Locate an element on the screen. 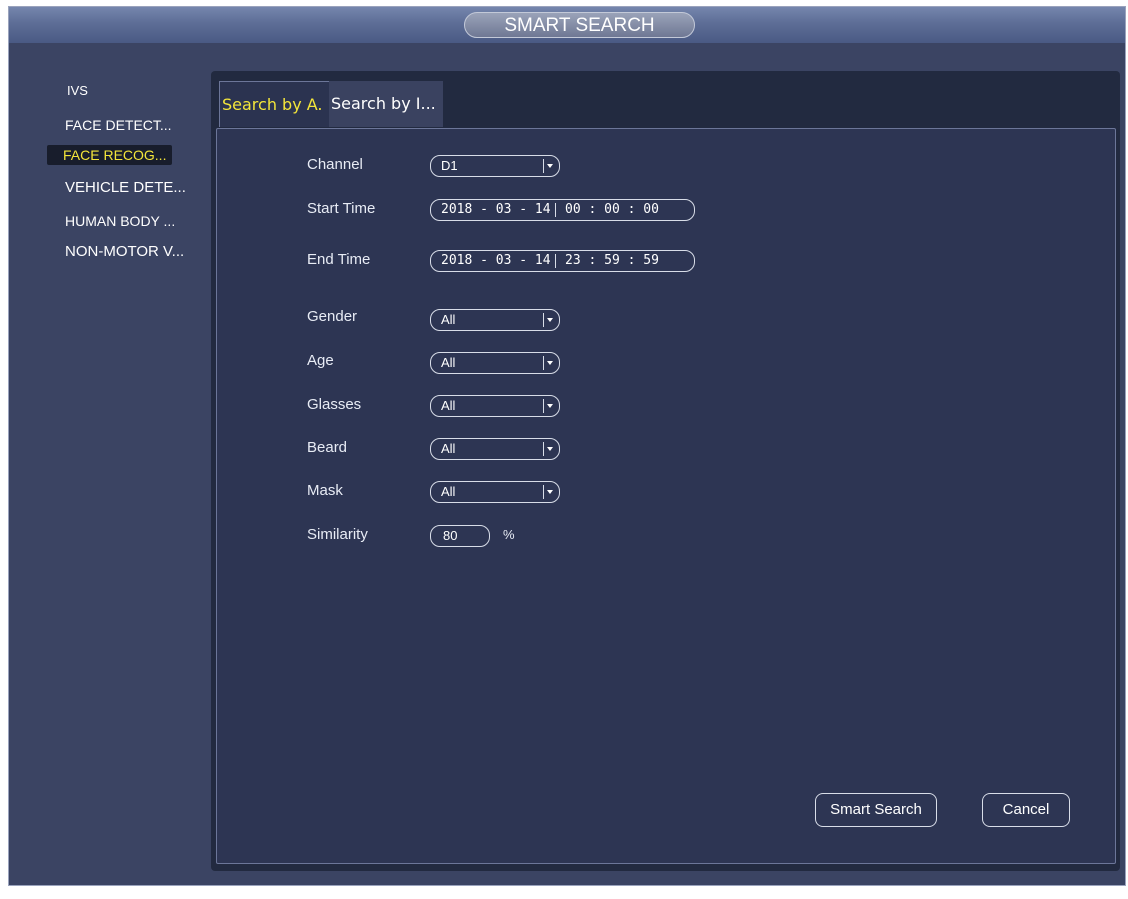 Image resolution: width=1128 pixels, height=899 pixels. cancel-button: Cancel is located at coordinates (1026, 810).